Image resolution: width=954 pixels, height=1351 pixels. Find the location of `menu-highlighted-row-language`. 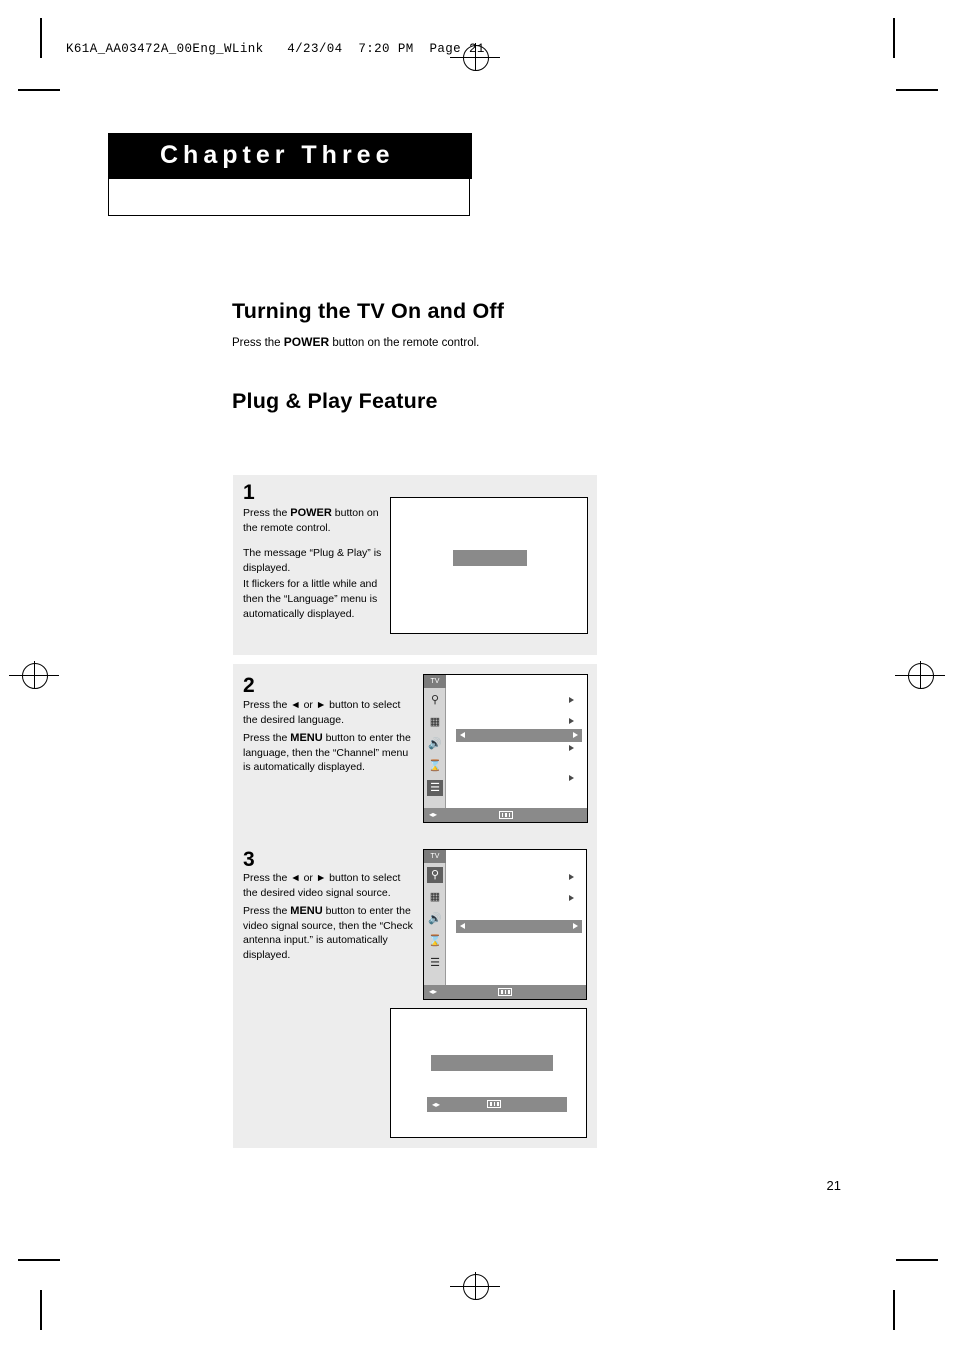

menu-highlighted-row-language is located at coordinates (519, 735).